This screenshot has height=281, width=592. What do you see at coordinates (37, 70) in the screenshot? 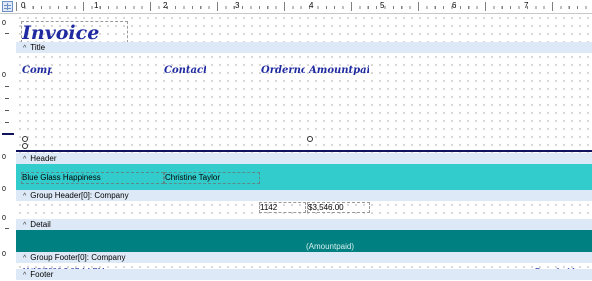
I see `column-header-company: Company` at bounding box center [37, 70].